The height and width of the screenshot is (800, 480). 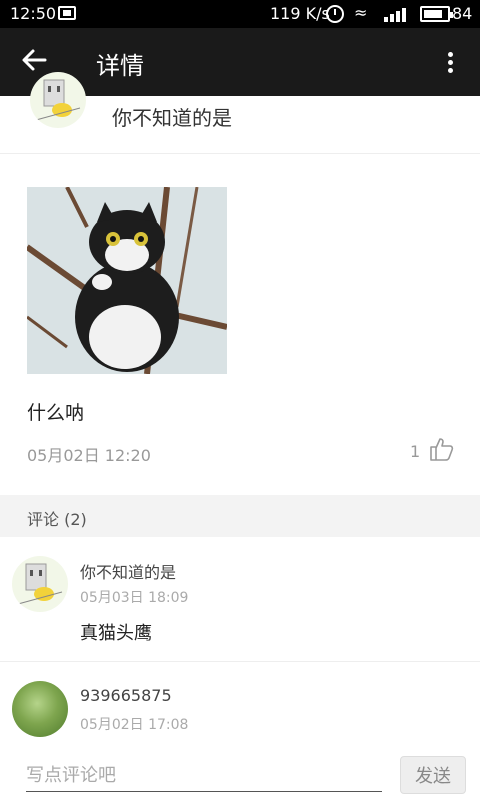 What do you see at coordinates (126, 695) in the screenshot?
I see `commenter-name: 939665875` at bounding box center [126, 695].